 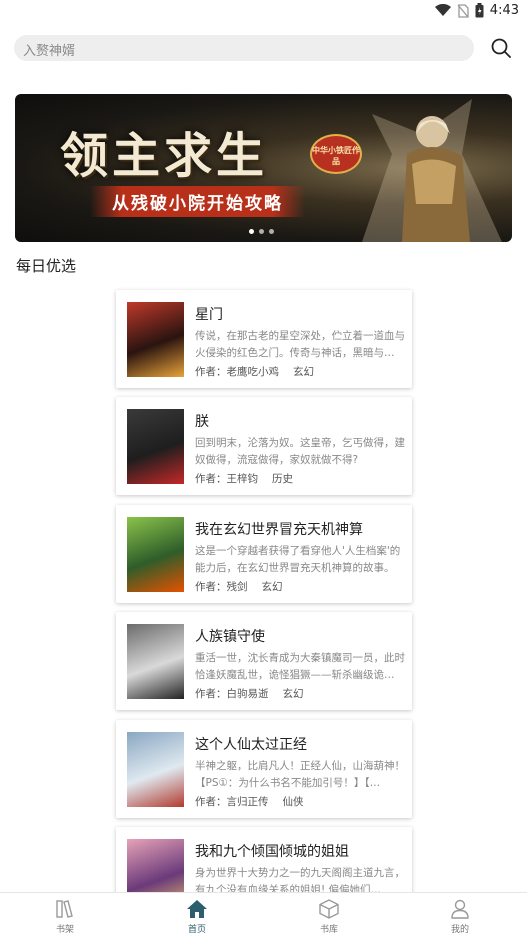 I want to click on book-author: 白驹易逝, so click(x=247, y=694).